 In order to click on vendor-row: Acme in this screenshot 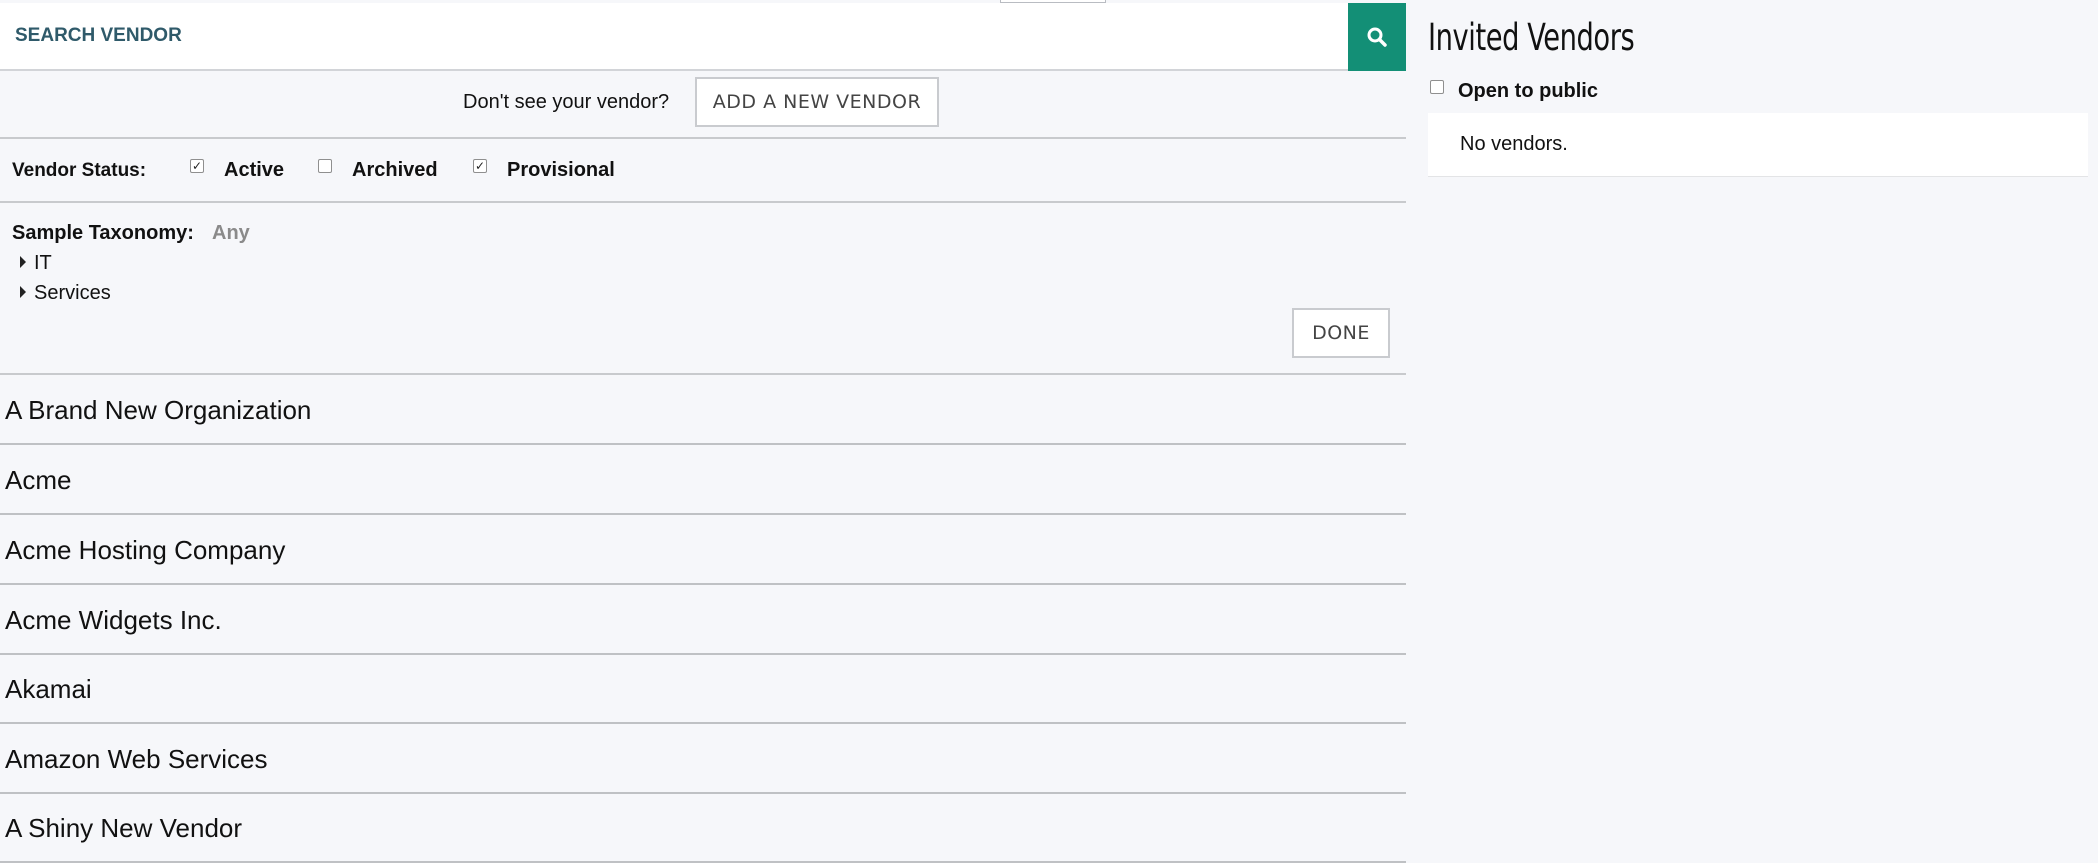, I will do `click(703, 480)`.